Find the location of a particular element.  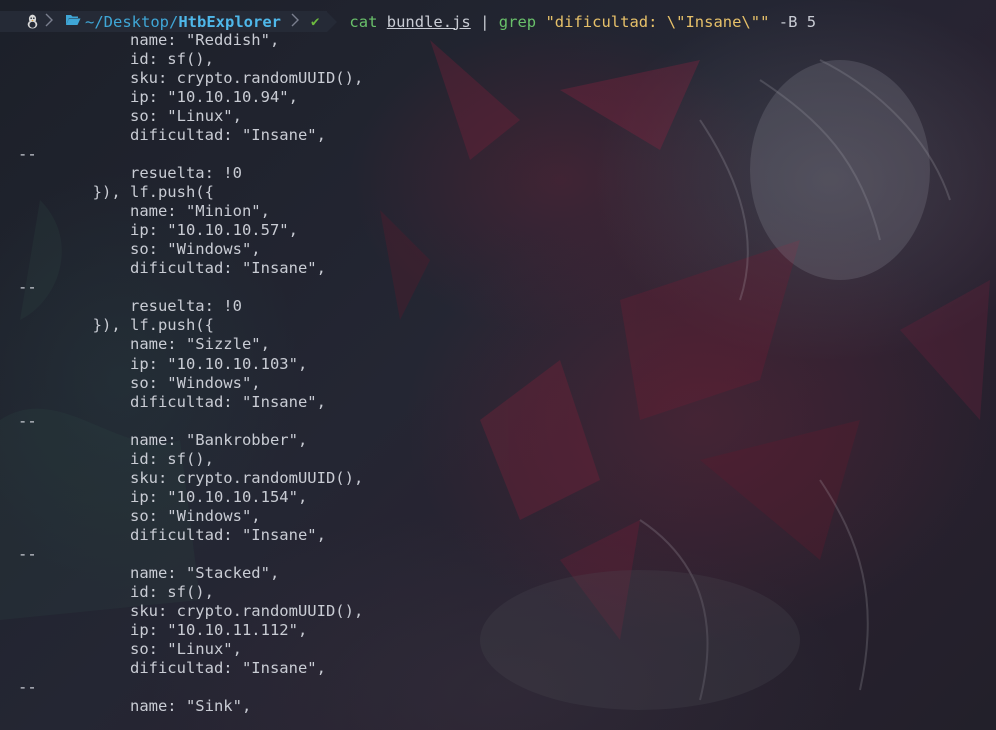

command-pipe: | is located at coordinates (485, 21).